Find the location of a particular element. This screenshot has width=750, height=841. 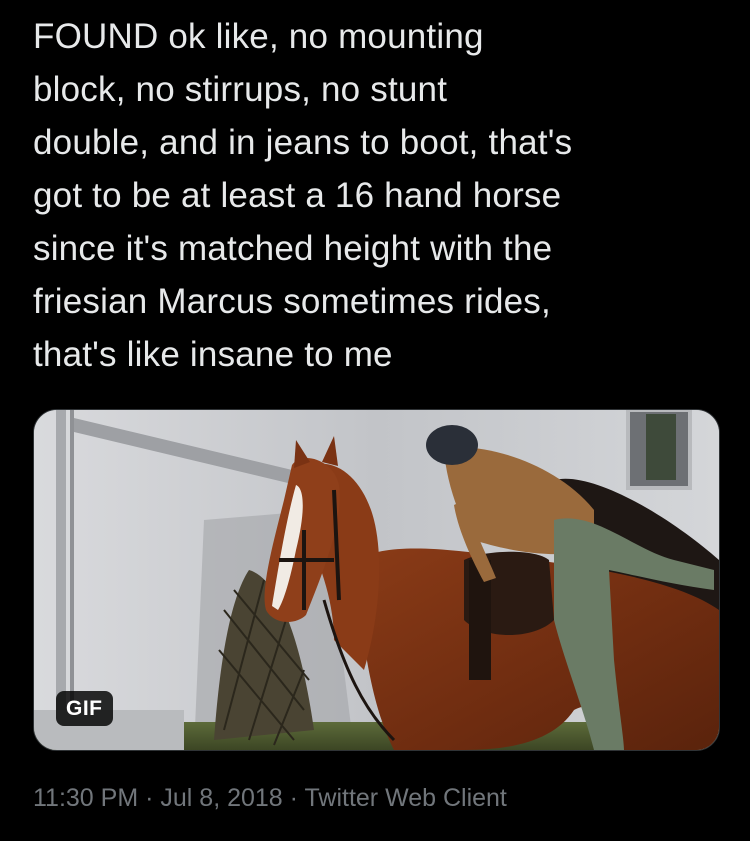

gif-badge: GIF is located at coordinates (84, 708).